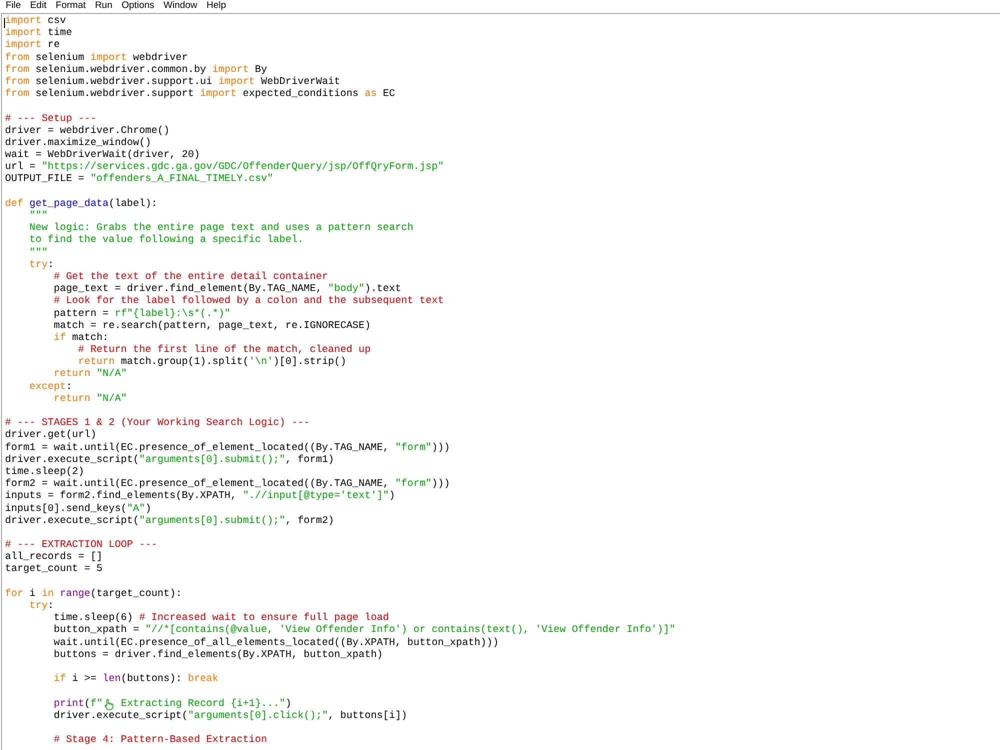 This screenshot has width=1000, height=750. I want to click on code-text: driver.maximize_window(), so click(78, 144).